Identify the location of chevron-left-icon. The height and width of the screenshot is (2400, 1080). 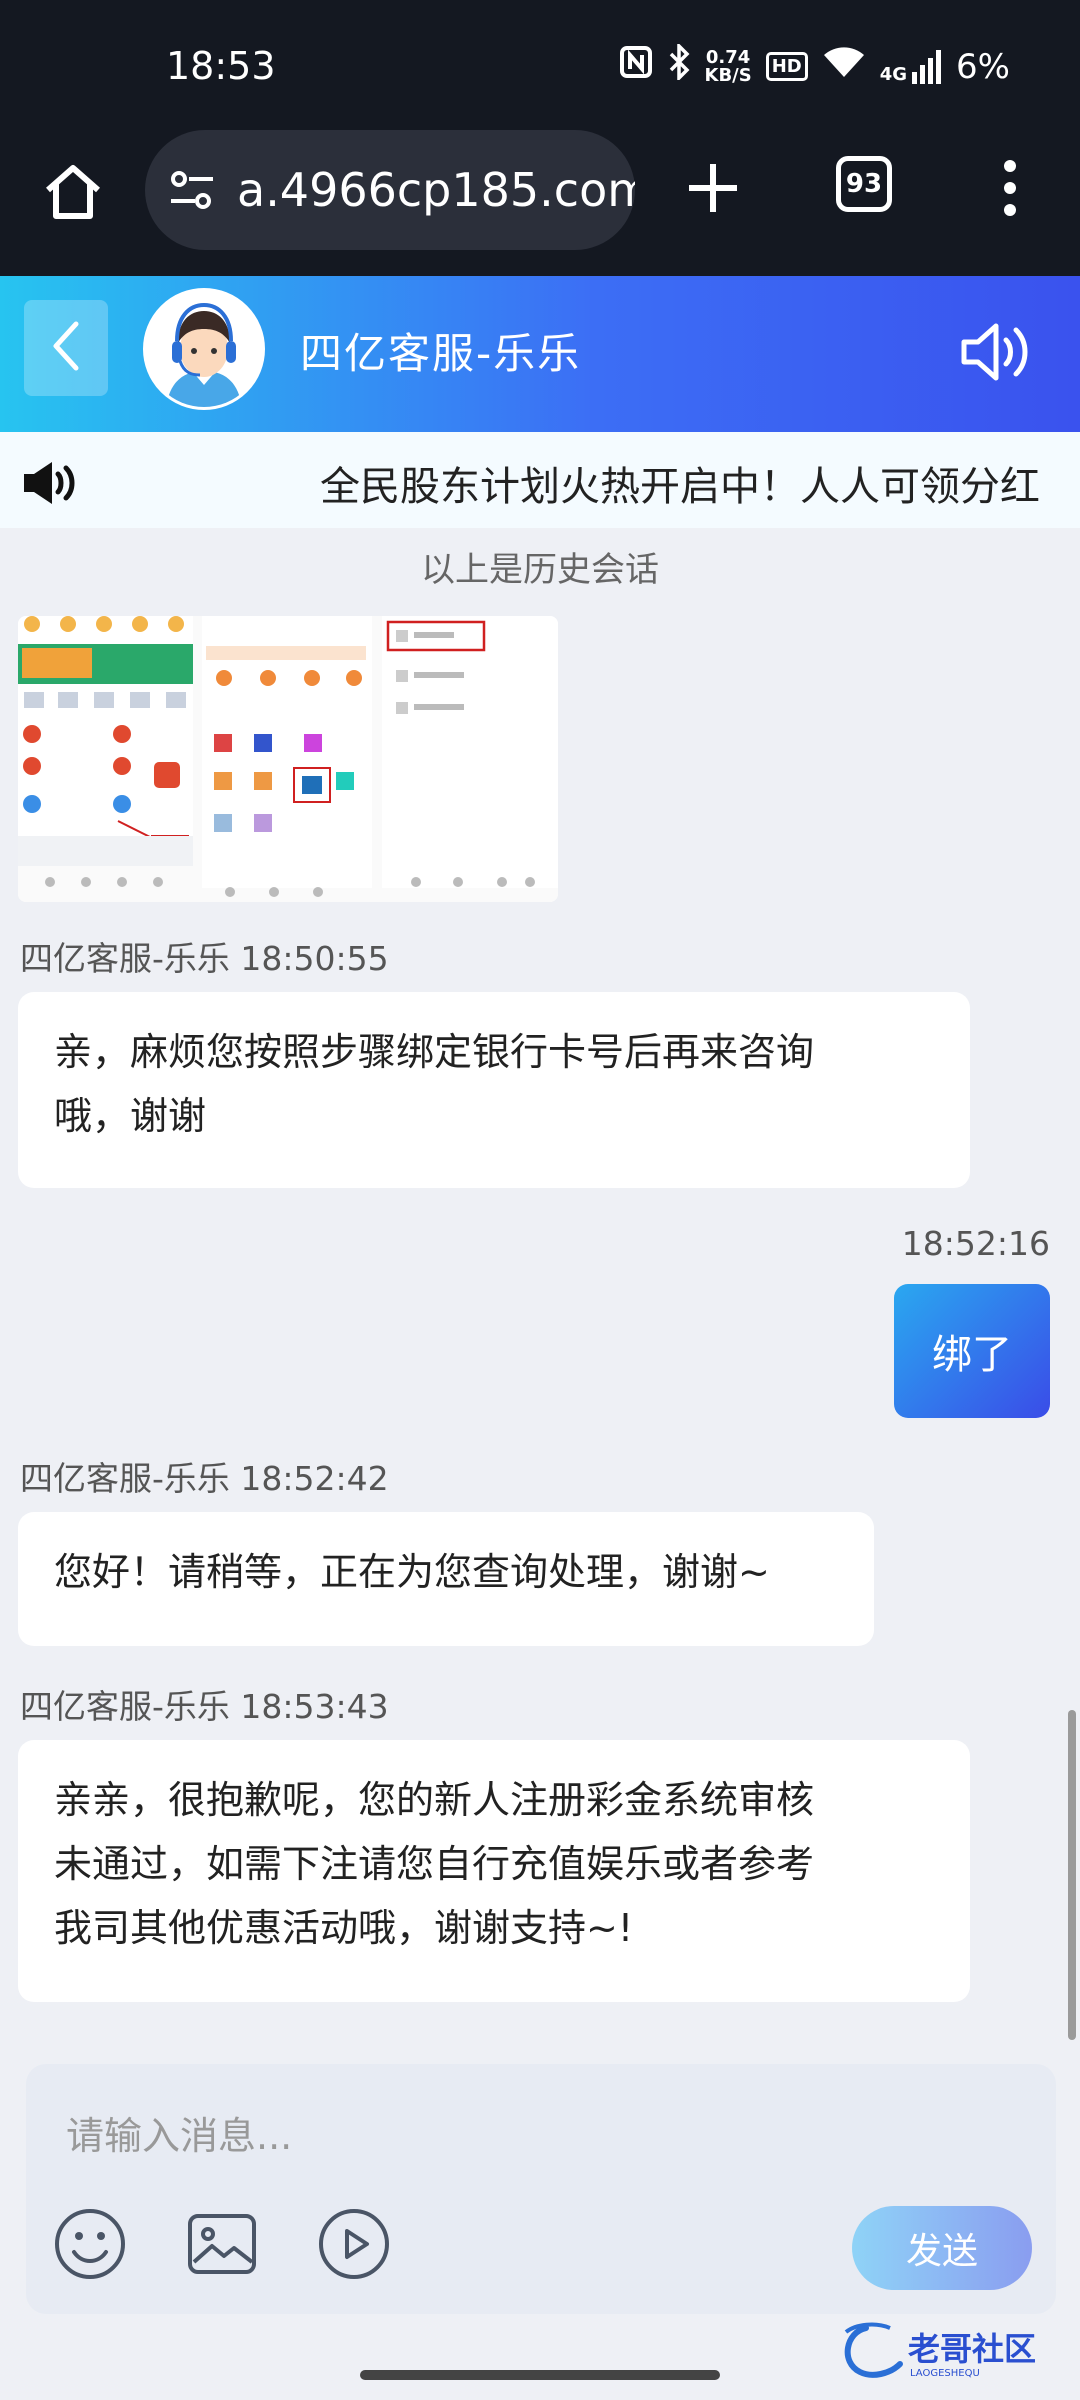
(66, 348).